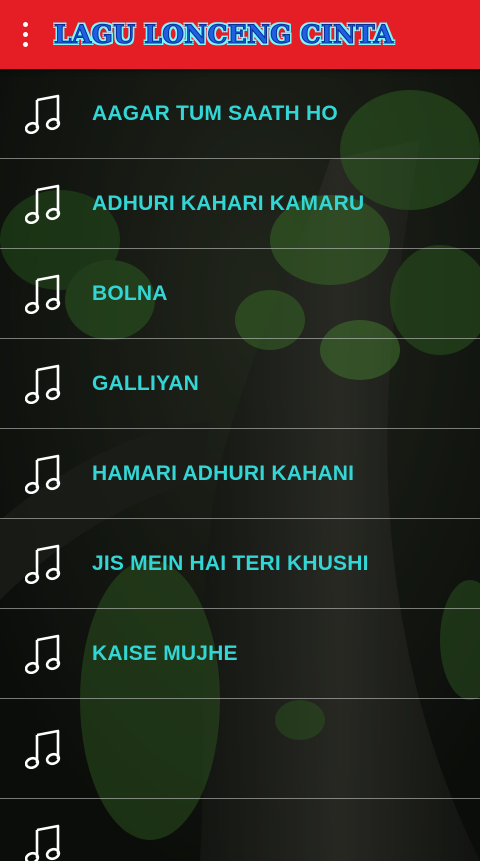 The height and width of the screenshot is (861, 480). What do you see at coordinates (230, 563) in the screenshot?
I see `song-title: JIS MEIN HAI TERI KHUSHI` at bounding box center [230, 563].